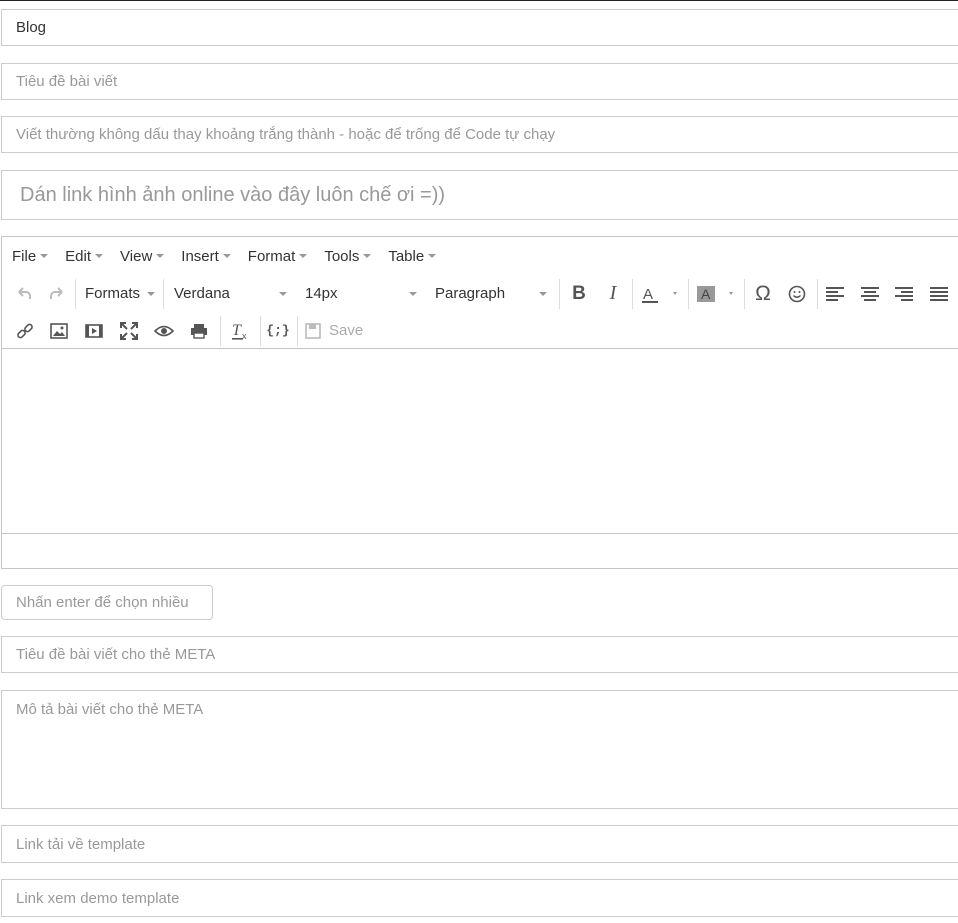  What do you see at coordinates (24, 256) in the screenshot?
I see `menu-file-label: File` at bounding box center [24, 256].